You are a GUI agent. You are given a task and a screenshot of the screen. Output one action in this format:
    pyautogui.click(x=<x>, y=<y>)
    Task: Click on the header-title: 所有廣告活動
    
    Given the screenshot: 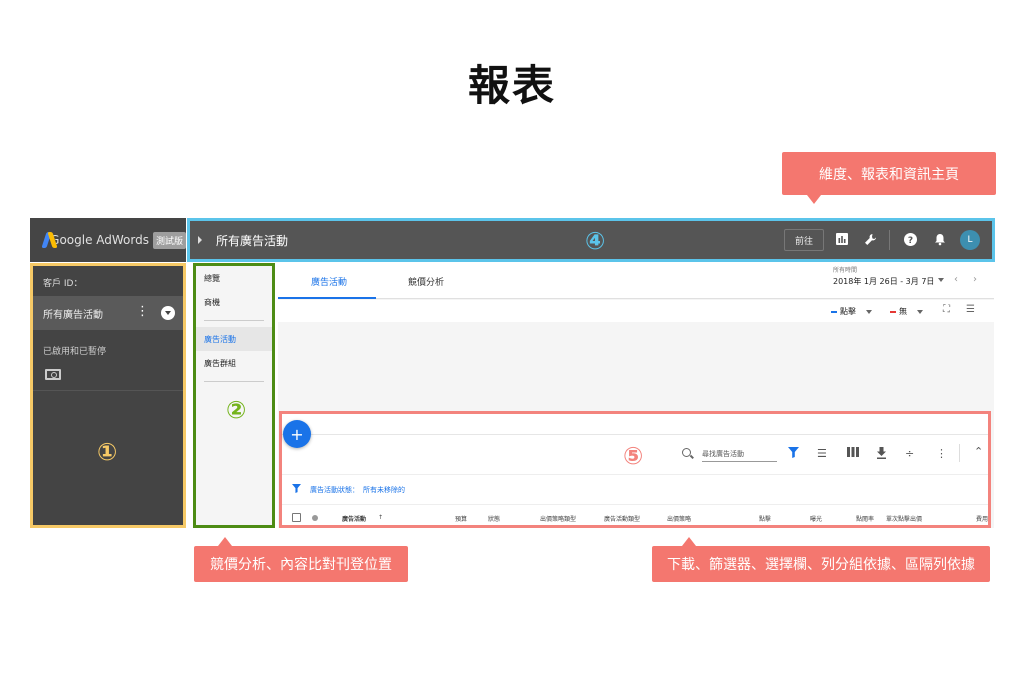 What is the action you would take?
    pyautogui.click(x=252, y=240)
    